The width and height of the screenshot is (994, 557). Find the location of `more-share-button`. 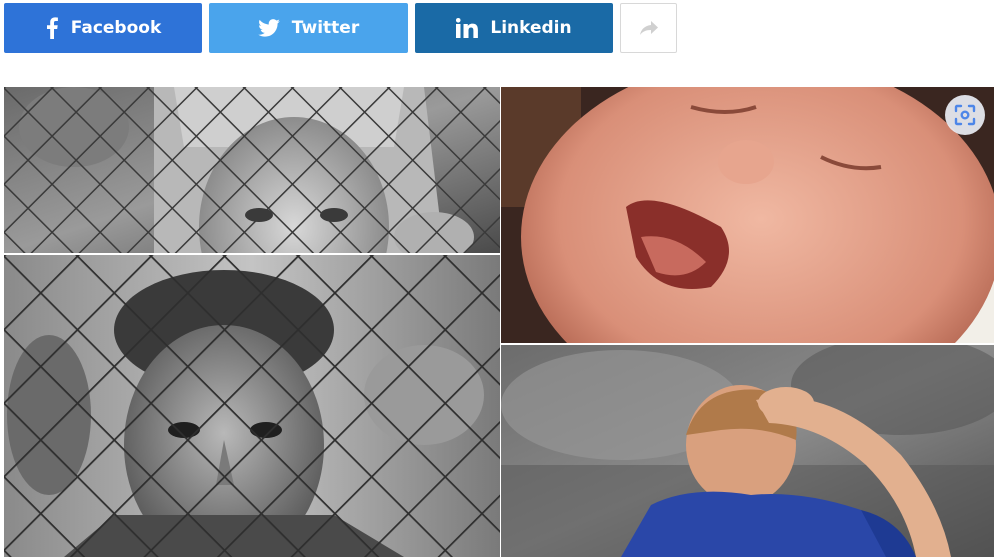

more-share-button is located at coordinates (648, 28).